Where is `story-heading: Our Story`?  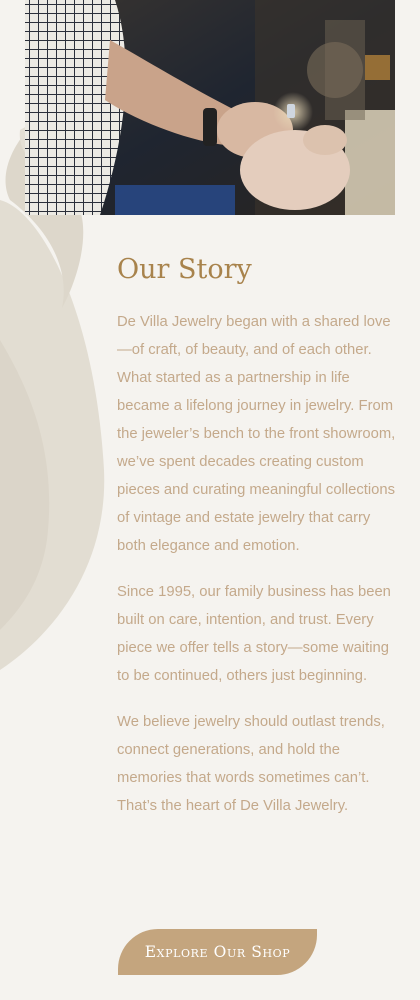
story-heading: Our Story is located at coordinates (184, 269).